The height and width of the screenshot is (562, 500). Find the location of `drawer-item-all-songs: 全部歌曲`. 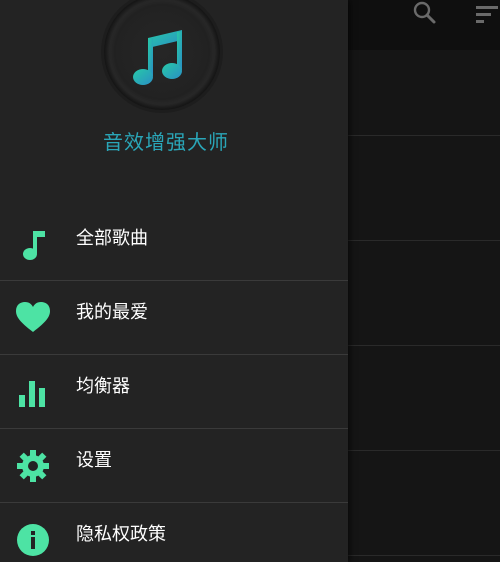

drawer-item-all-songs: 全部歌曲 is located at coordinates (174, 244).